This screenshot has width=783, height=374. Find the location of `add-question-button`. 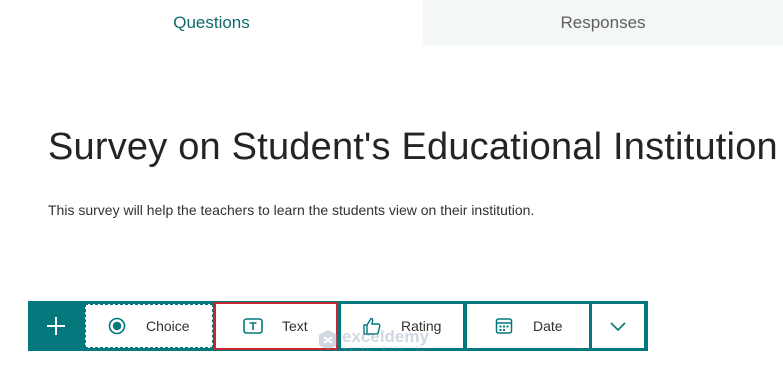

add-question-button is located at coordinates (55, 326).